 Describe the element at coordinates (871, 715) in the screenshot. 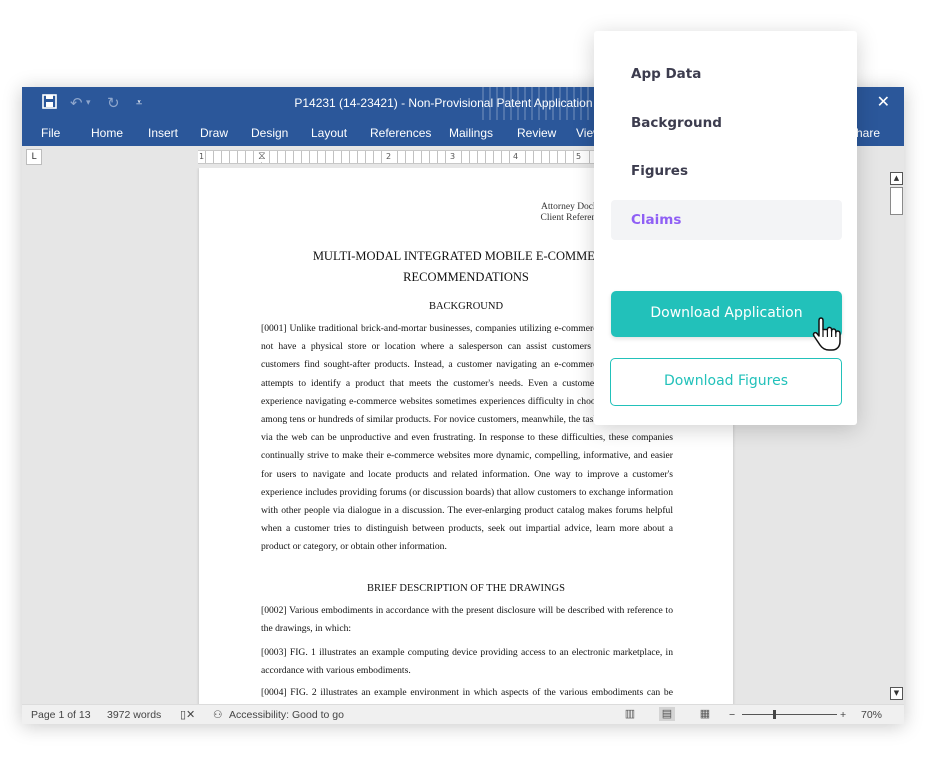

I see `zoom-level: 70%` at that location.